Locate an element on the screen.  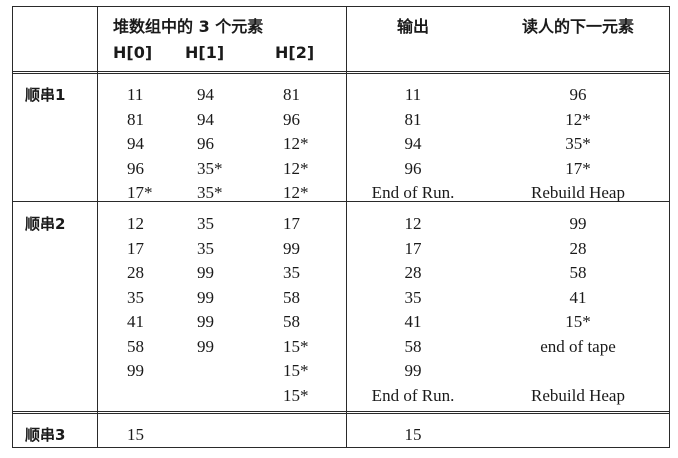
cell-h0: 94 is located at coordinates (135, 143).